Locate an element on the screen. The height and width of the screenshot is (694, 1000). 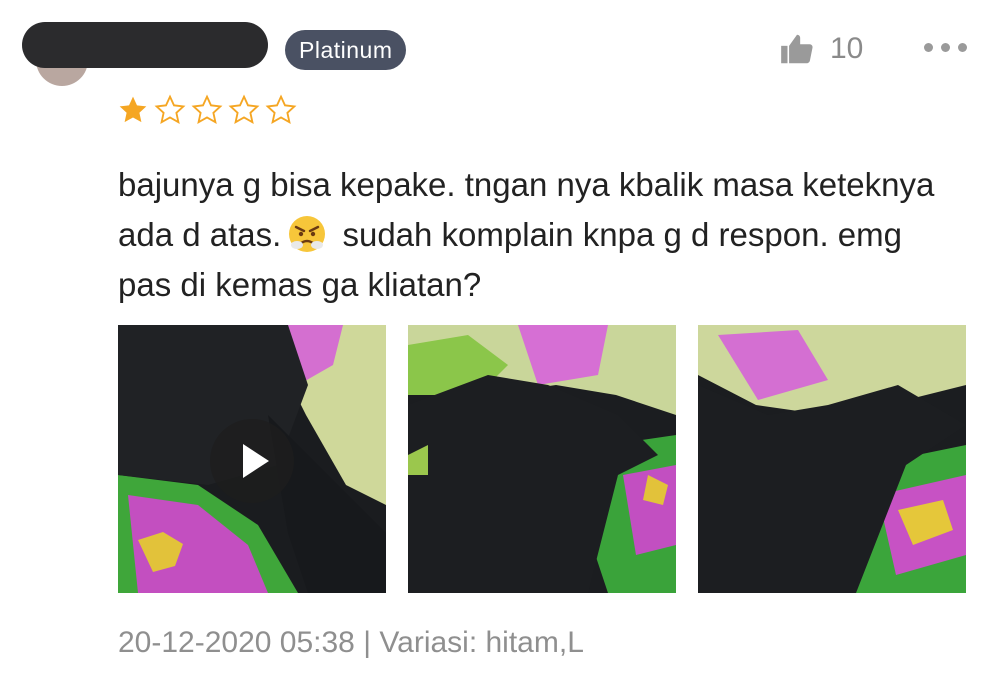
star-filled-icon is located at coordinates (133, 109).